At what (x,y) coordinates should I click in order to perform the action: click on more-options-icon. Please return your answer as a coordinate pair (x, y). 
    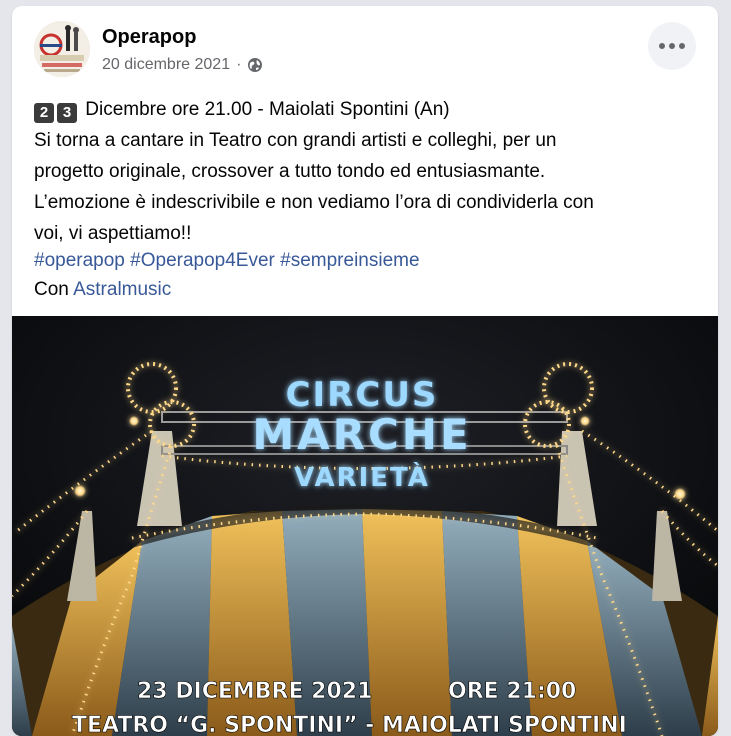
    Looking at the image, I should click on (672, 46).